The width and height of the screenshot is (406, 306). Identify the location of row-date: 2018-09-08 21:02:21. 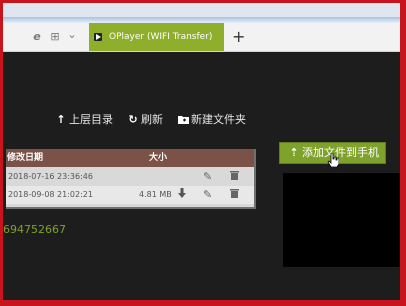
(50, 194).